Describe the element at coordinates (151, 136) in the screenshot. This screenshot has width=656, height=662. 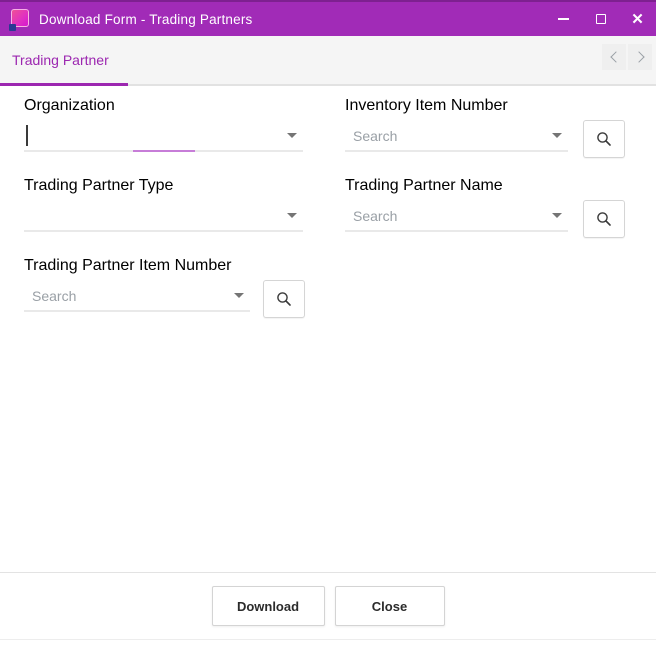
I see `organization-input` at that location.